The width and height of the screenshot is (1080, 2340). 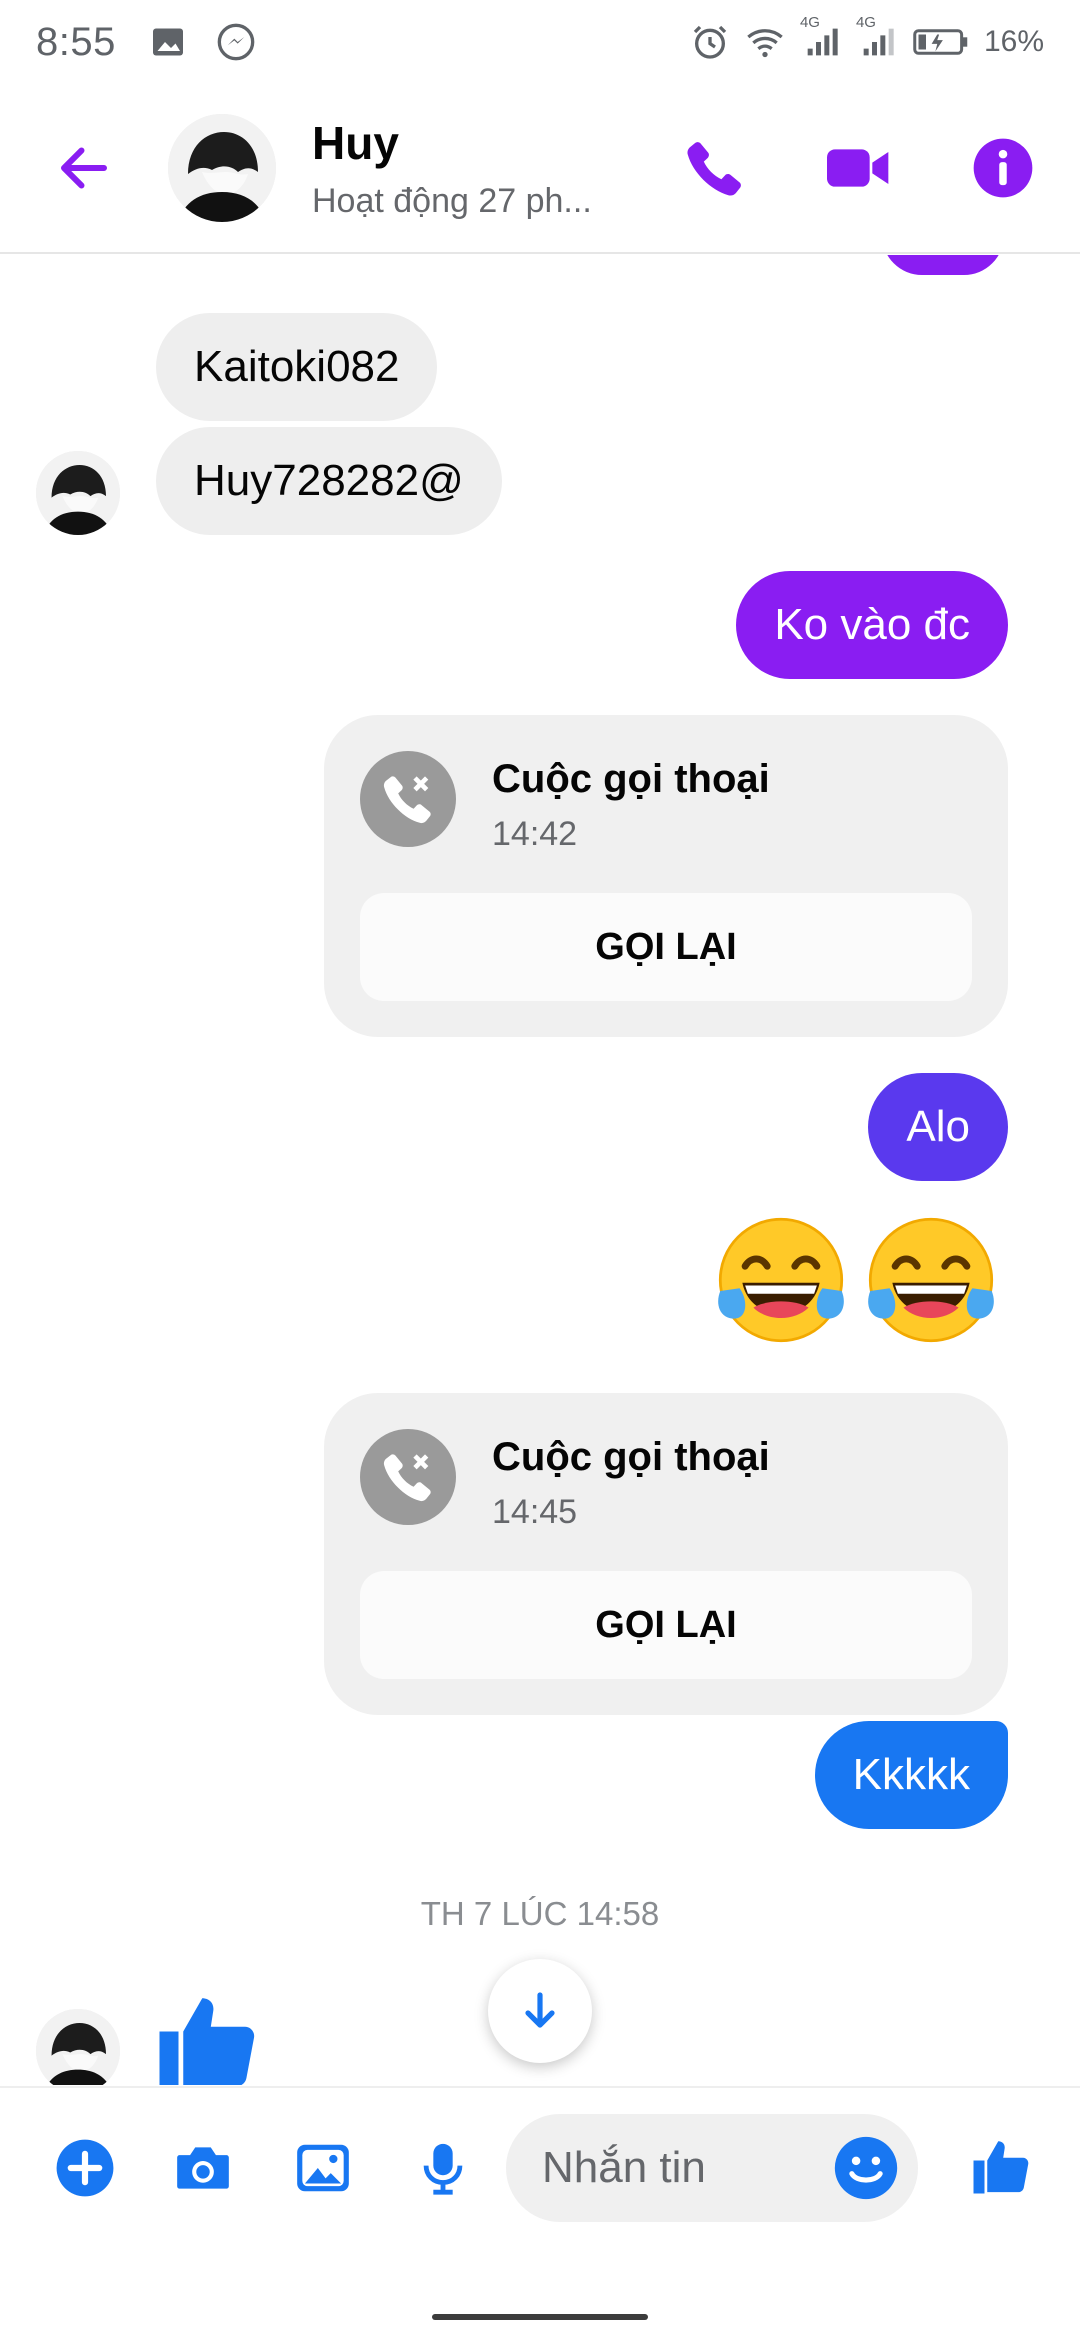 I want to click on outgoing-message: Kkkkk, so click(x=911, y=1775).